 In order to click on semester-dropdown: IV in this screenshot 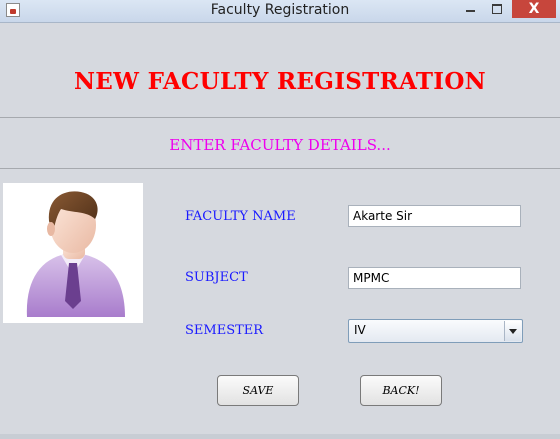, I will do `click(435, 331)`.